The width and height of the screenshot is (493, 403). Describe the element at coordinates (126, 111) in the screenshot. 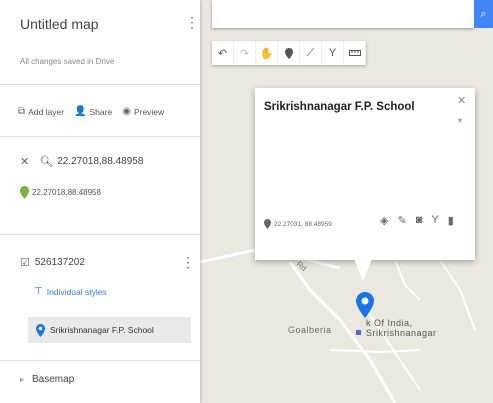

I see `preview-icon: ◉` at that location.